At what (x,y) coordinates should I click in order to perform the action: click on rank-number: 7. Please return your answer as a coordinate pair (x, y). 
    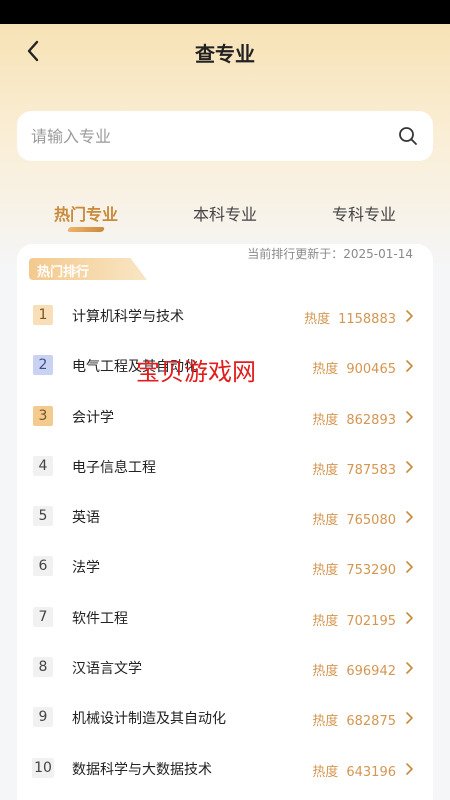
    Looking at the image, I should click on (43, 616).